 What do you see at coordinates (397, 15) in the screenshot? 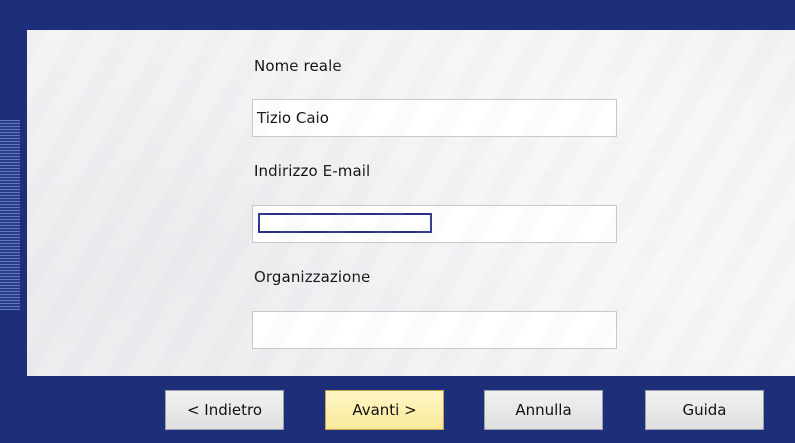
I see `window-top-band` at bounding box center [397, 15].